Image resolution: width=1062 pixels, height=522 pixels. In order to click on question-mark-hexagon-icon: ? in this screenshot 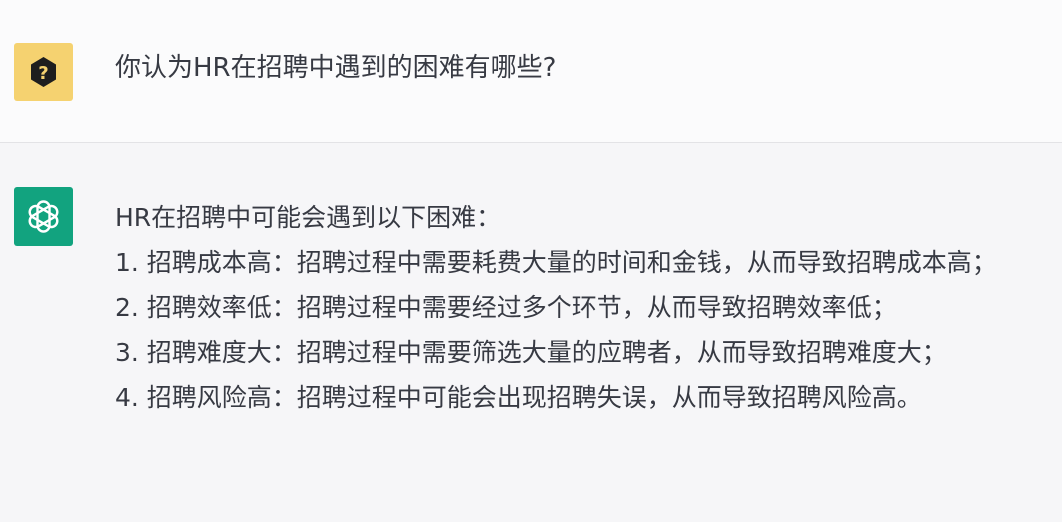, I will do `click(43, 72)`.